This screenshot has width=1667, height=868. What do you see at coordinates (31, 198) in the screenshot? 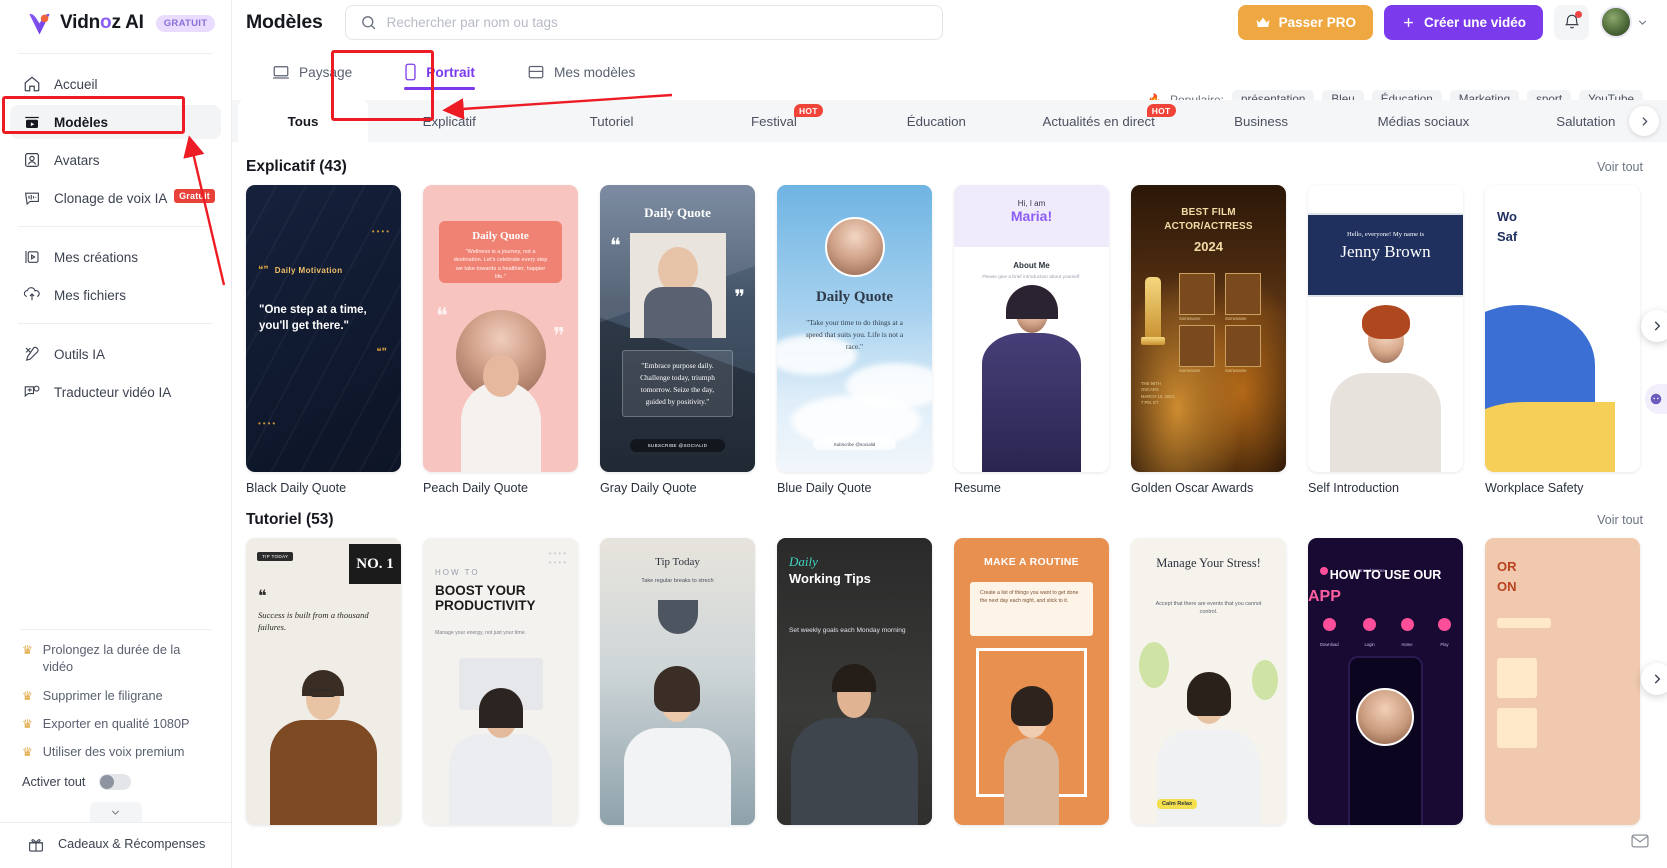
I see `voice-clone-icon` at bounding box center [31, 198].